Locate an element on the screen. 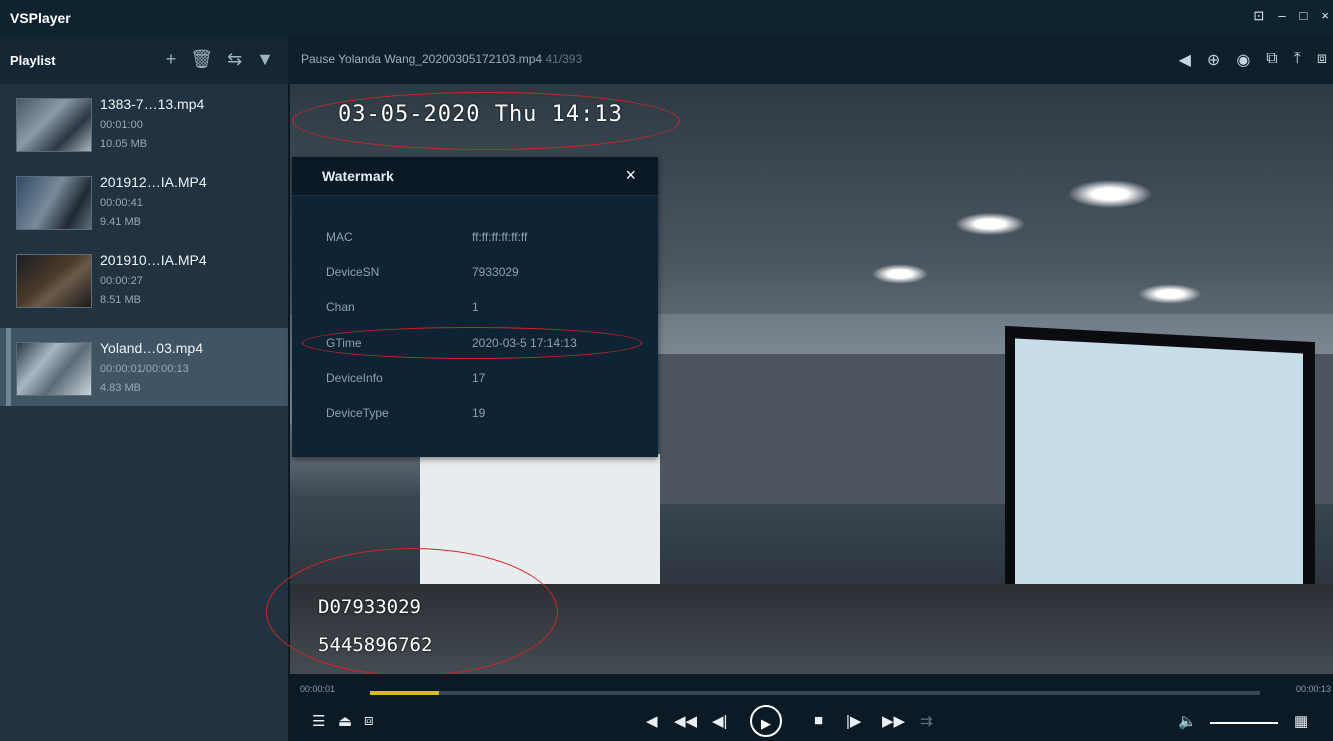  volume-icon: 🔈 is located at coordinates (1187, 721).